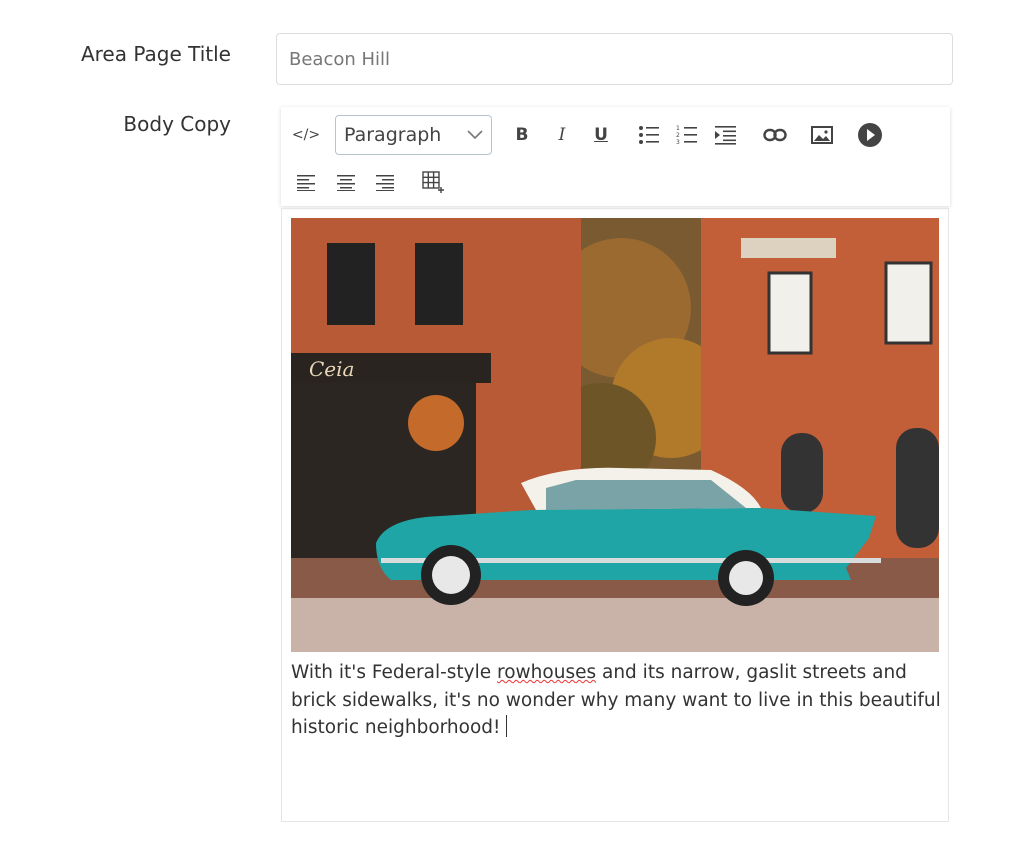 The width and height of the screenshot is (1024, 856). I want to click on align-center-icon, so click(346, 182).